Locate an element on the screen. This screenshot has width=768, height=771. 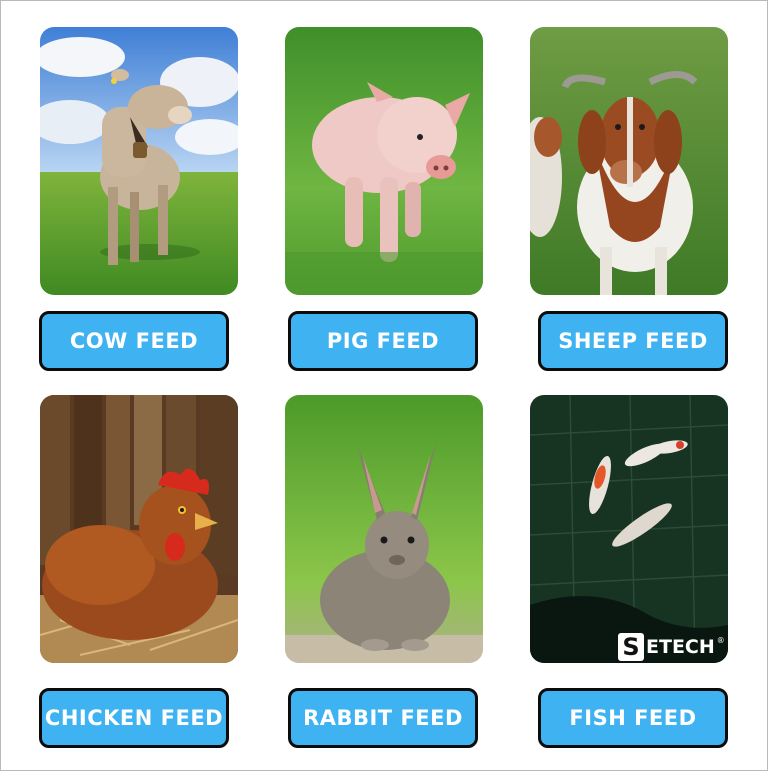
goat-photo is located at coordinates (629, 161).